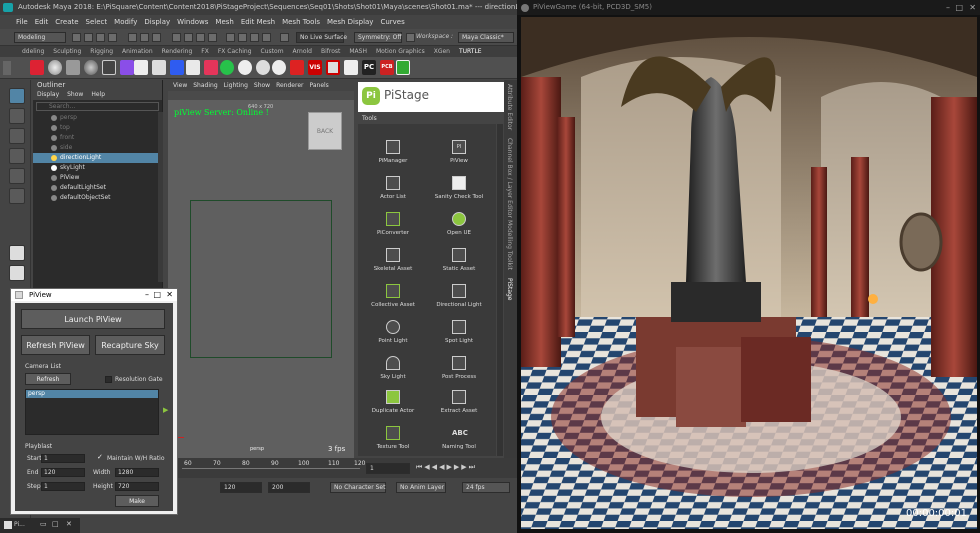 This screenshot has width=980, height=533. I want to click on shelf-tab-xgen: XGen, so click(442, 51).